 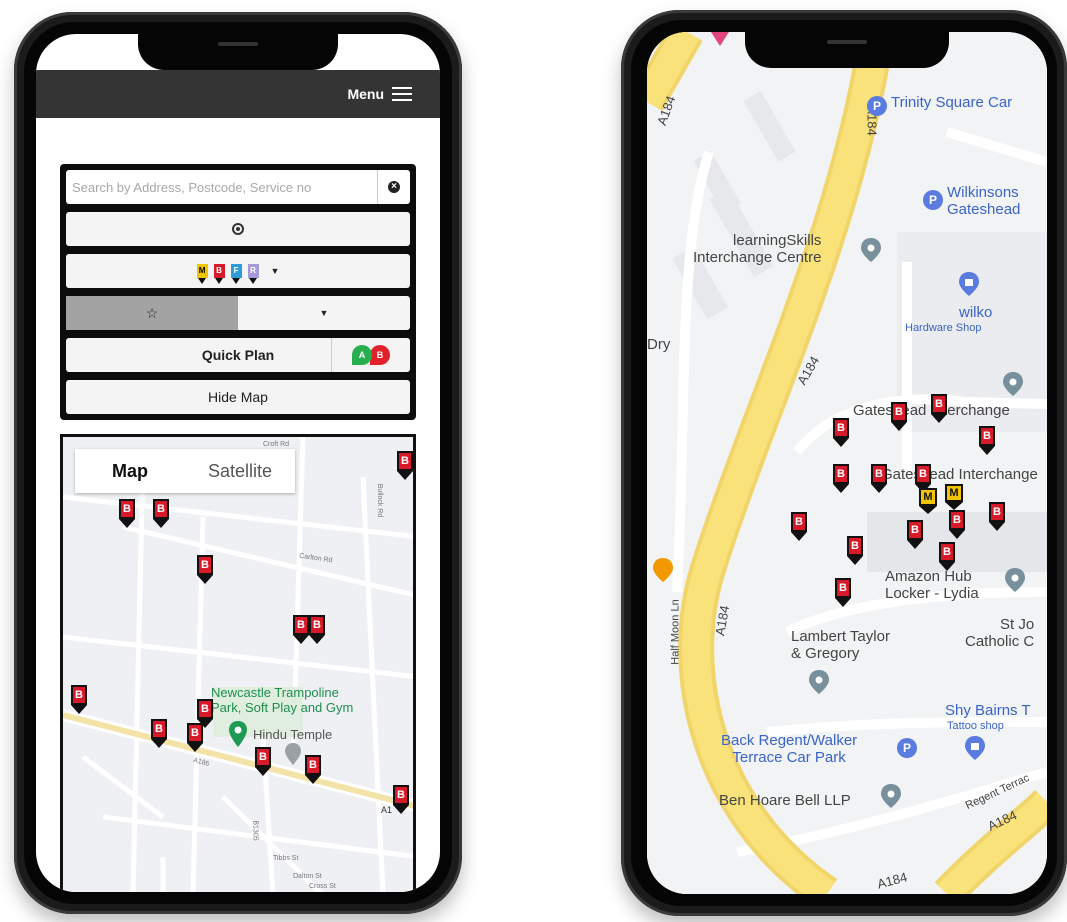 I want to click on map-type-toggle: Map Satellite, so click(x=185, y=471).